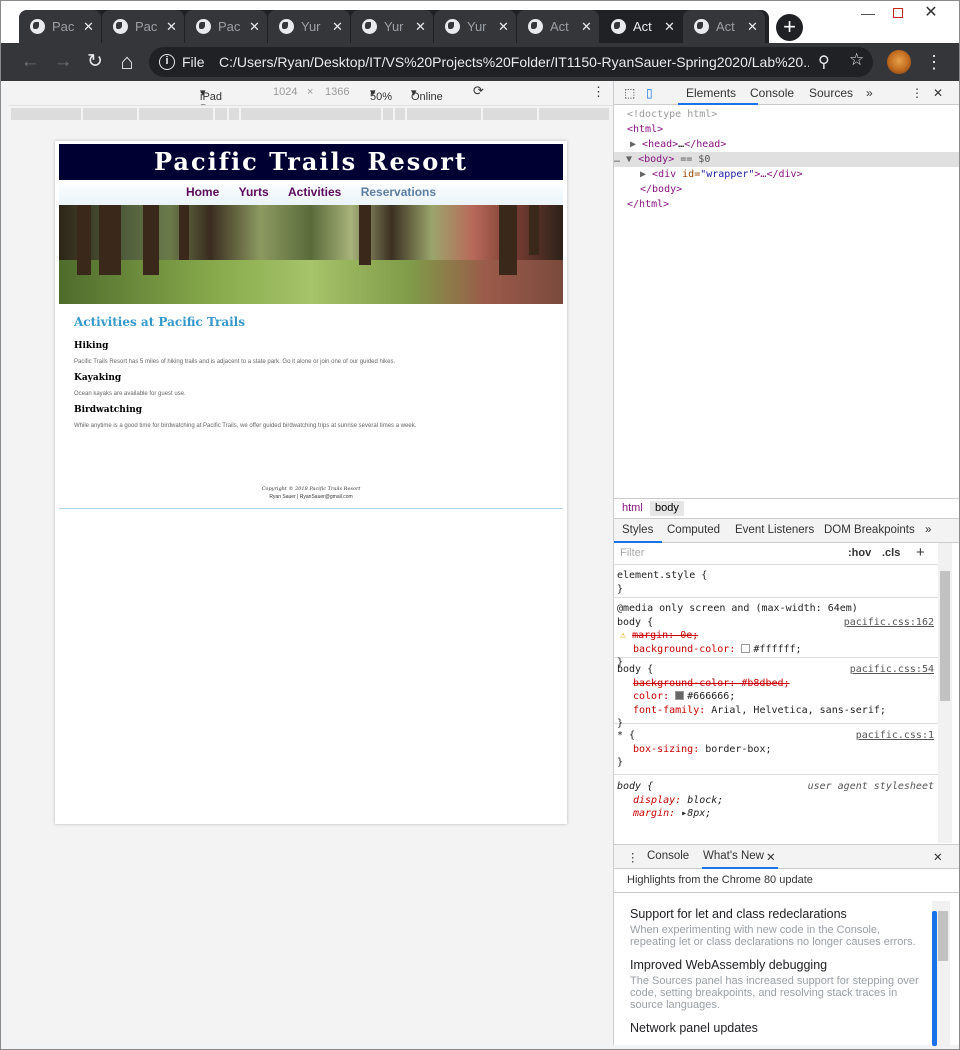 The height and width of the screenshot is (1050, 960). I want to click on new-tab-button: +, so click(789, 27).